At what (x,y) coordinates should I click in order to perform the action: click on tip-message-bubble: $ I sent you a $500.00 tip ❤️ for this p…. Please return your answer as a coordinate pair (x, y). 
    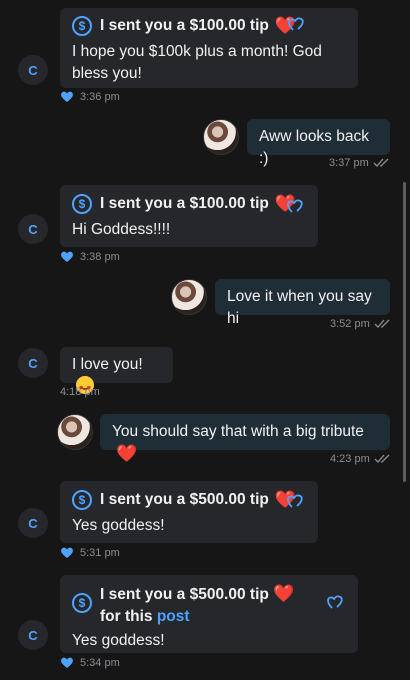
    Looking at the image, I should click on (209, 614).